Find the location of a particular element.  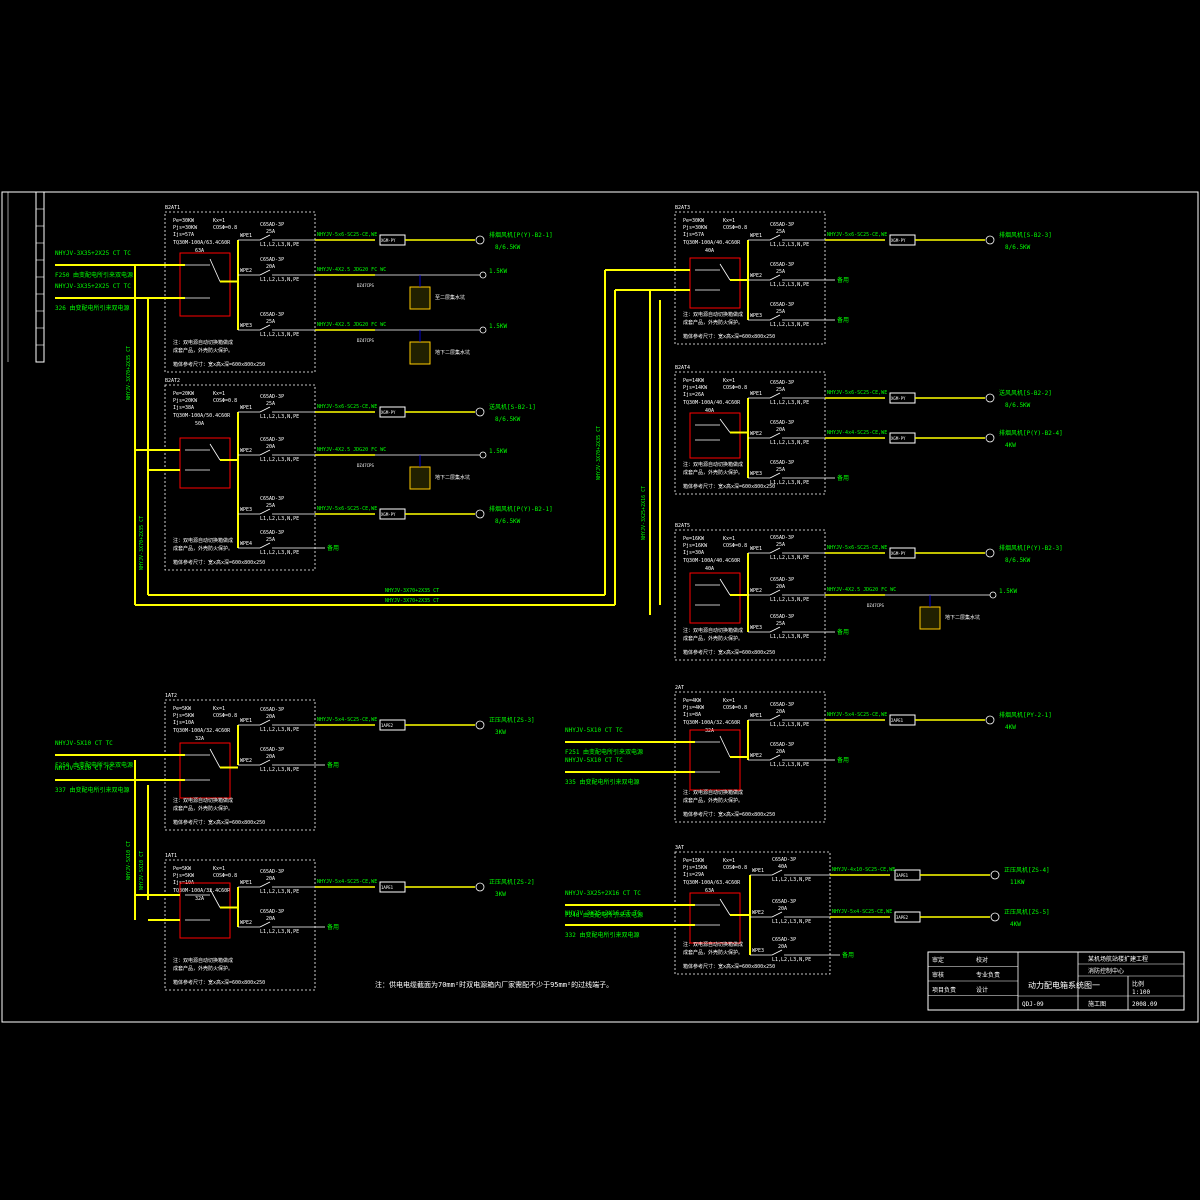

load-name: 正压风机[ZS-5] is located at coordinates (1027, 912).